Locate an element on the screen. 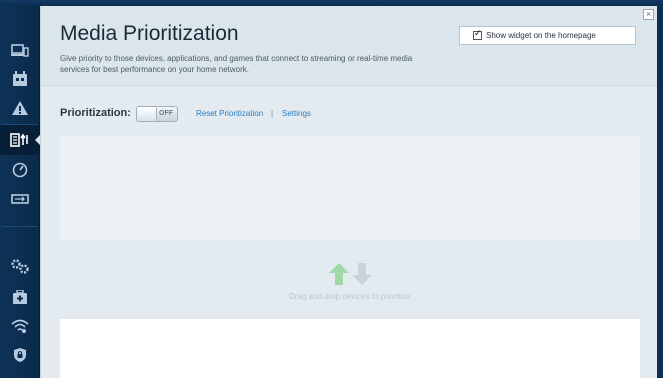  media-prioritization-icon is located at coordinates (19, 140).